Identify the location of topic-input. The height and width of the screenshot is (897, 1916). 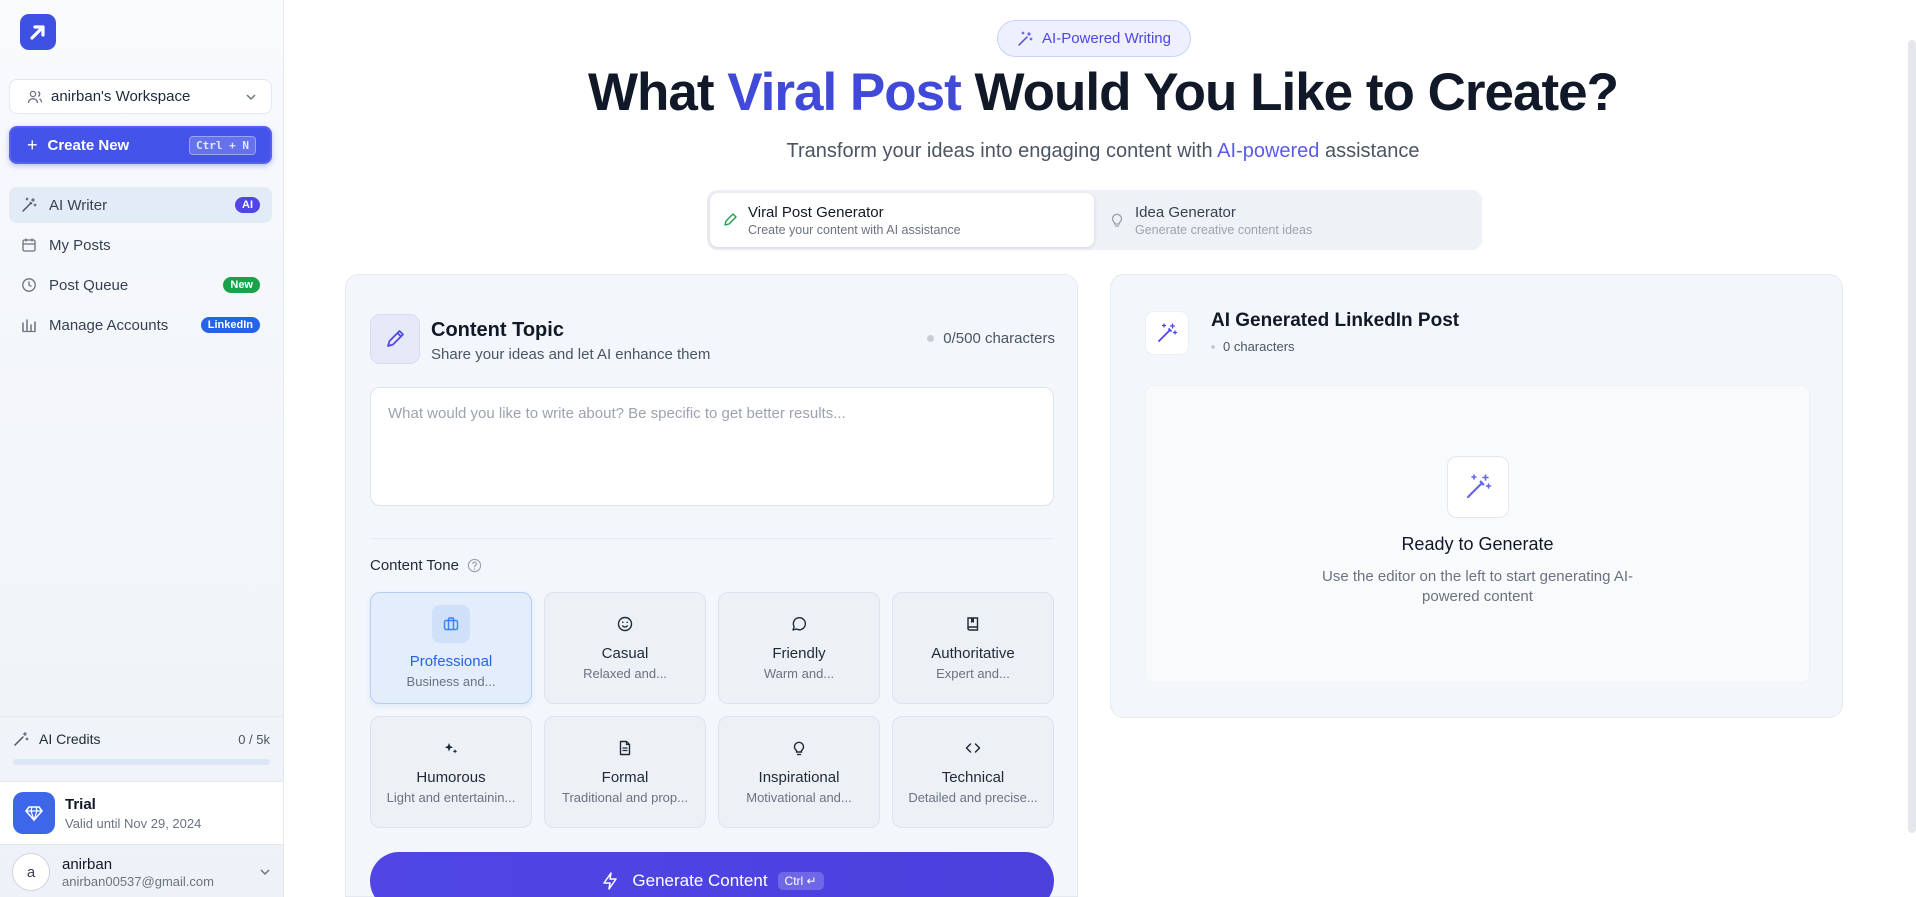
(712, 446).